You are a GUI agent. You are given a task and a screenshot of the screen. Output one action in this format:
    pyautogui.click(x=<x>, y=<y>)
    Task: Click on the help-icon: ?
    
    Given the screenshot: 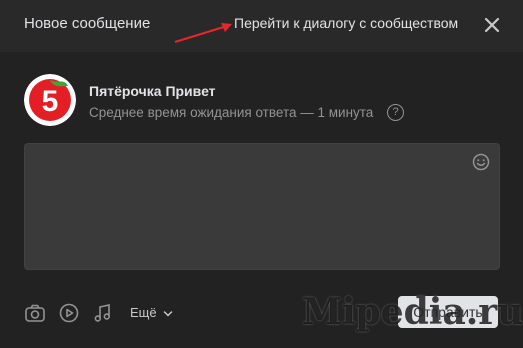 What is the action you would take?
    pyautogui.click(x=395, y=112)
    